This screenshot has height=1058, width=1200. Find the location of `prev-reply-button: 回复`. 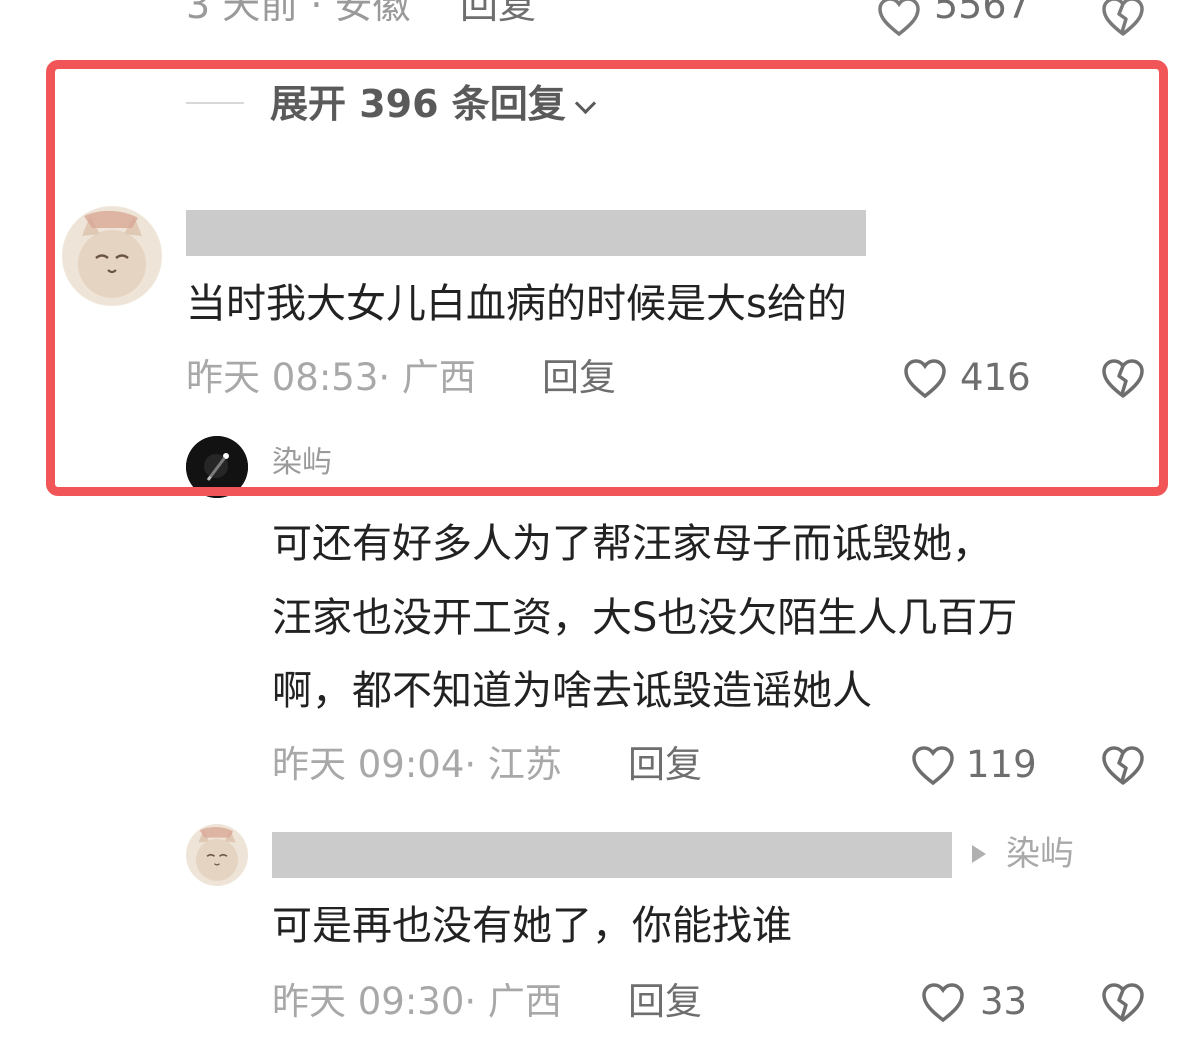

prev-reply-button: 回复 is located at coordinates (498, 12).